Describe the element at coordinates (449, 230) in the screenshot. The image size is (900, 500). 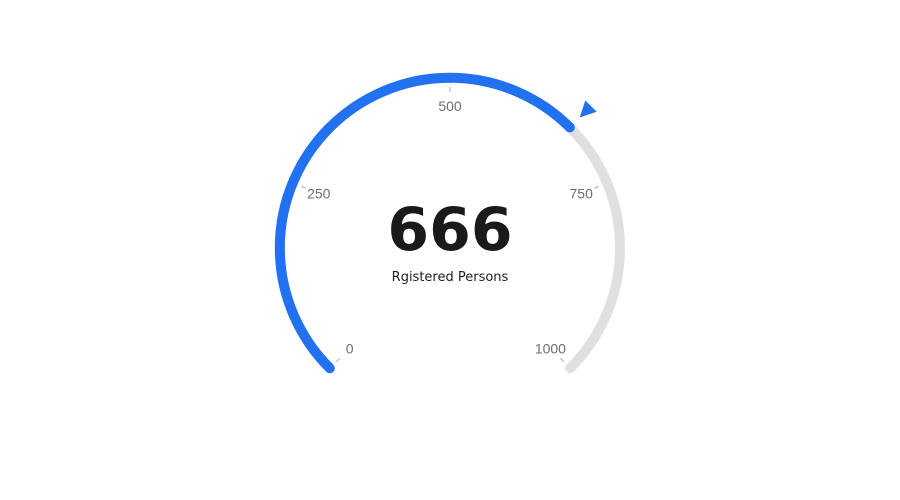
I see `gauge-value: 666` at that location.